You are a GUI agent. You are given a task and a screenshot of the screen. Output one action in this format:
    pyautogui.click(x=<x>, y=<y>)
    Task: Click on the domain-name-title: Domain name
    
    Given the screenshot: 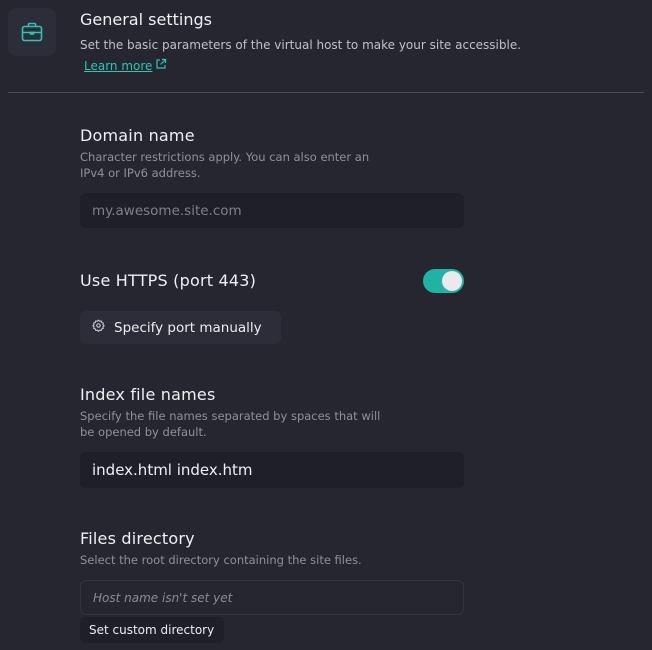 What is the action you would take?
    pyautogui.click(x=137, y=135)
    